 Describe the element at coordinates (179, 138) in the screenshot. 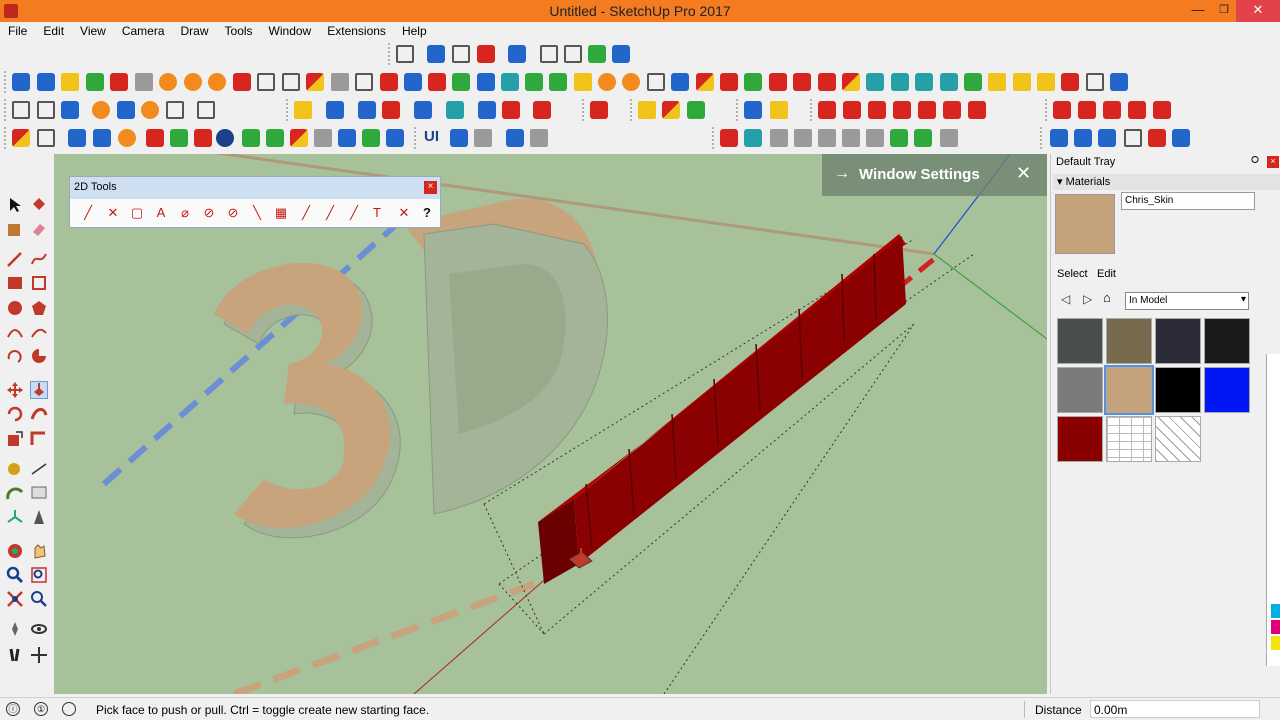

I see `move-up-green-icon` at that location.